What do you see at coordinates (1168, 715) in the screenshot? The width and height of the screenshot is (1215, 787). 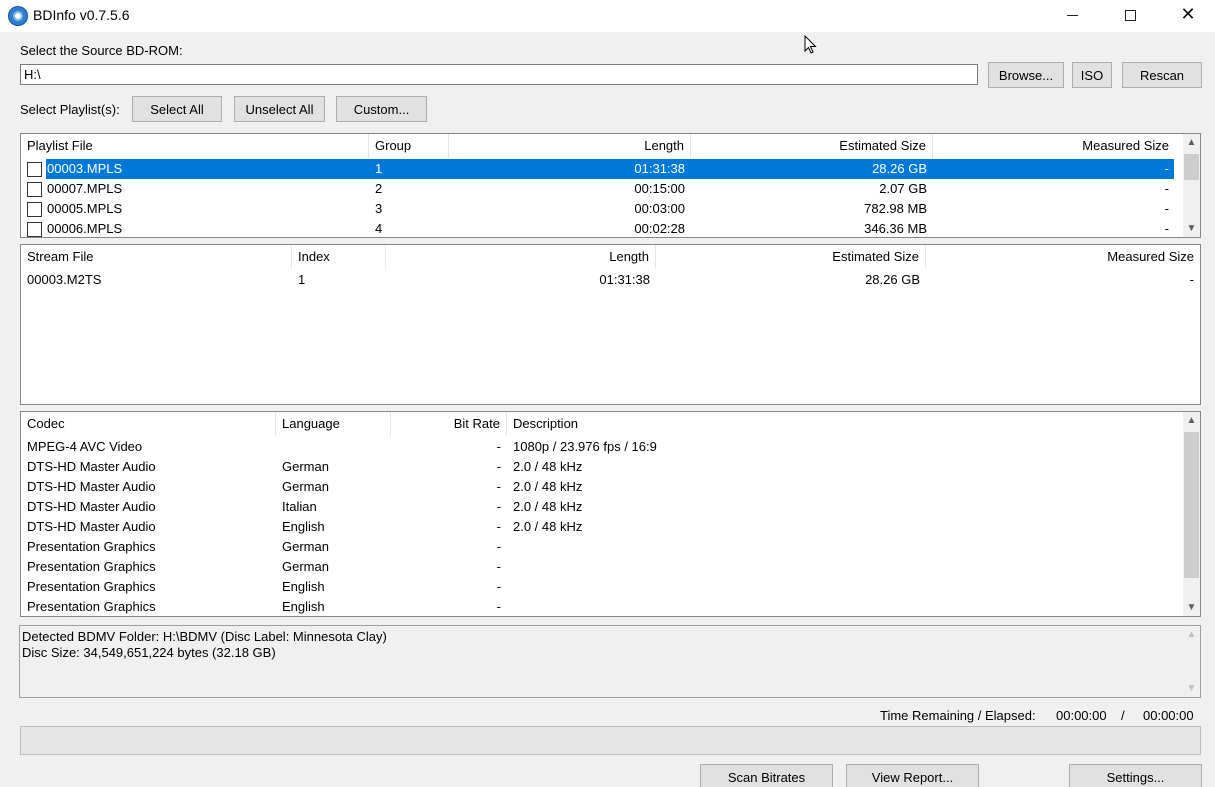 I see `time-elapsed: 00:00:00` at bounding box center [1168, 715].